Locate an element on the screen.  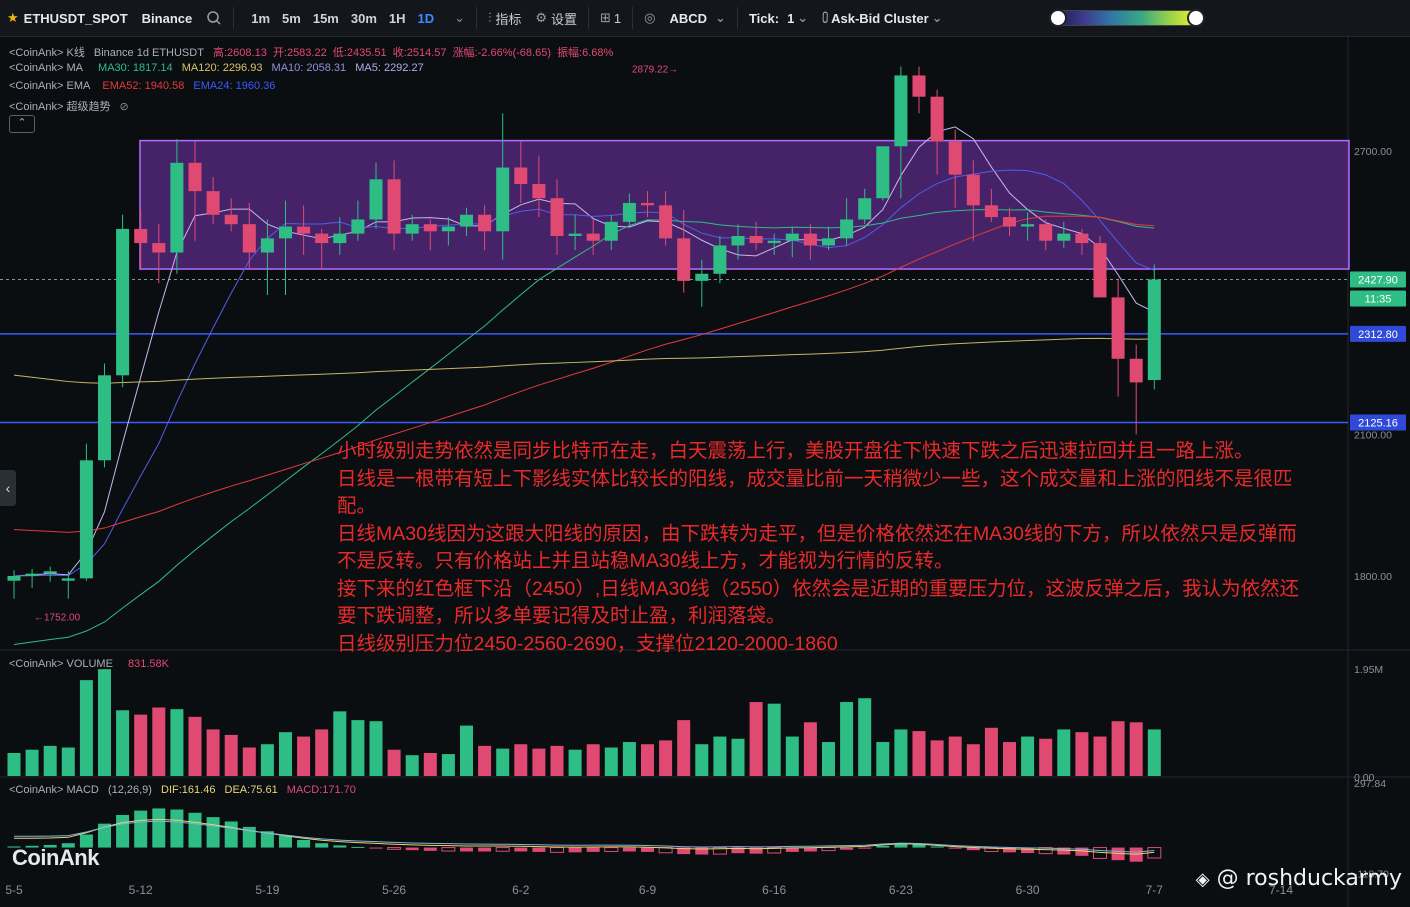
date-tick-label: 6-16 is located at coordinates (774, 890).